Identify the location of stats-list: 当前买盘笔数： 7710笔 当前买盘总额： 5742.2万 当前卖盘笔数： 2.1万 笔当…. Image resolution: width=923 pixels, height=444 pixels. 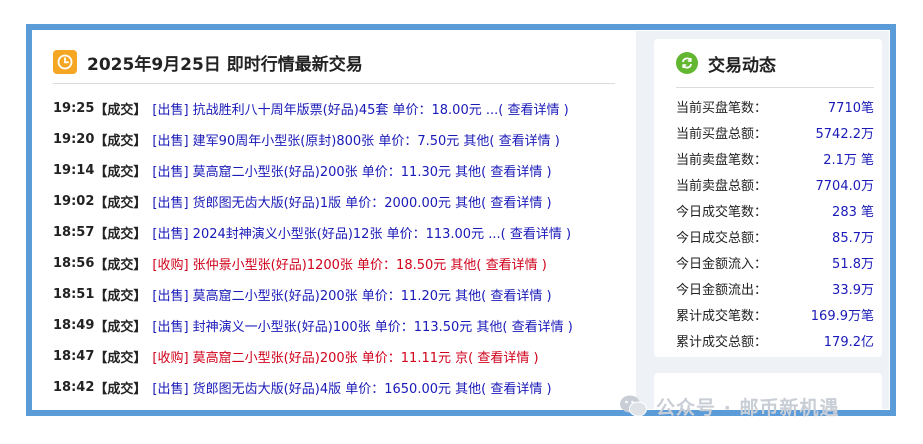
(775, 223).